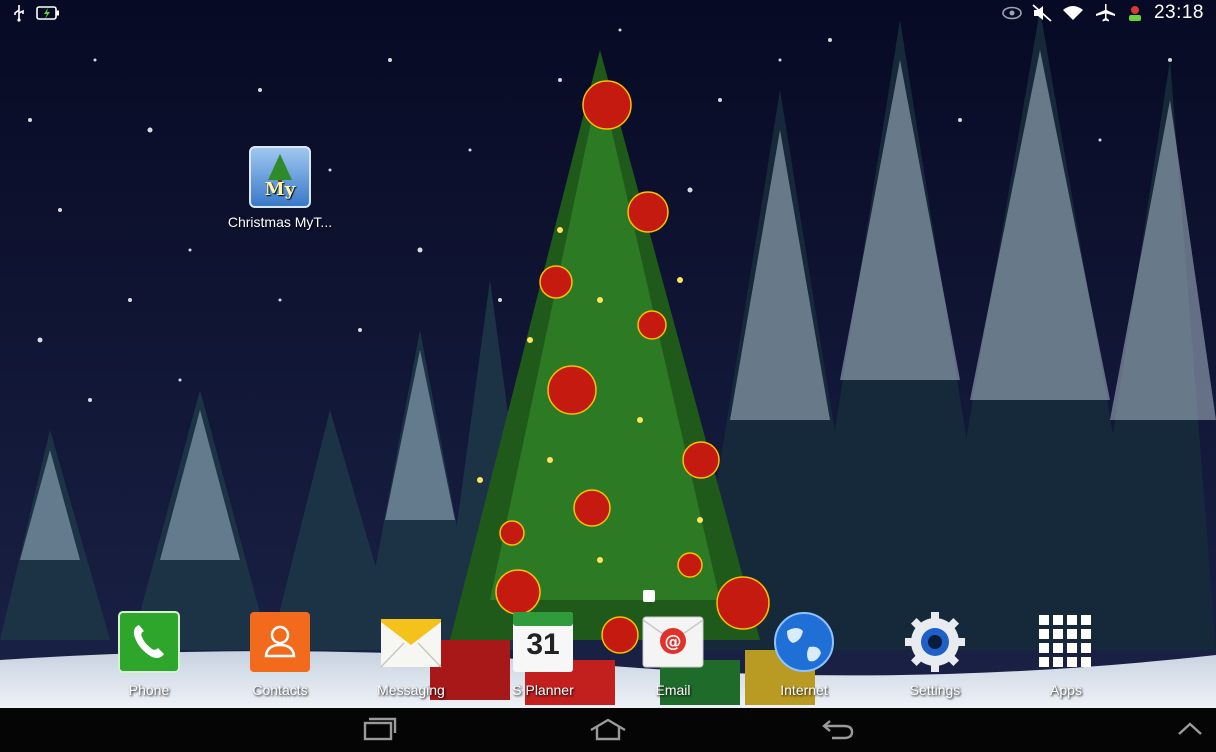 Image resolution: width=1216 pixels, height=752 pixels. What do you see at coordinates (411, 642) in the screenshot?
I see `messaging-icon` at bounding box center [411, 642].